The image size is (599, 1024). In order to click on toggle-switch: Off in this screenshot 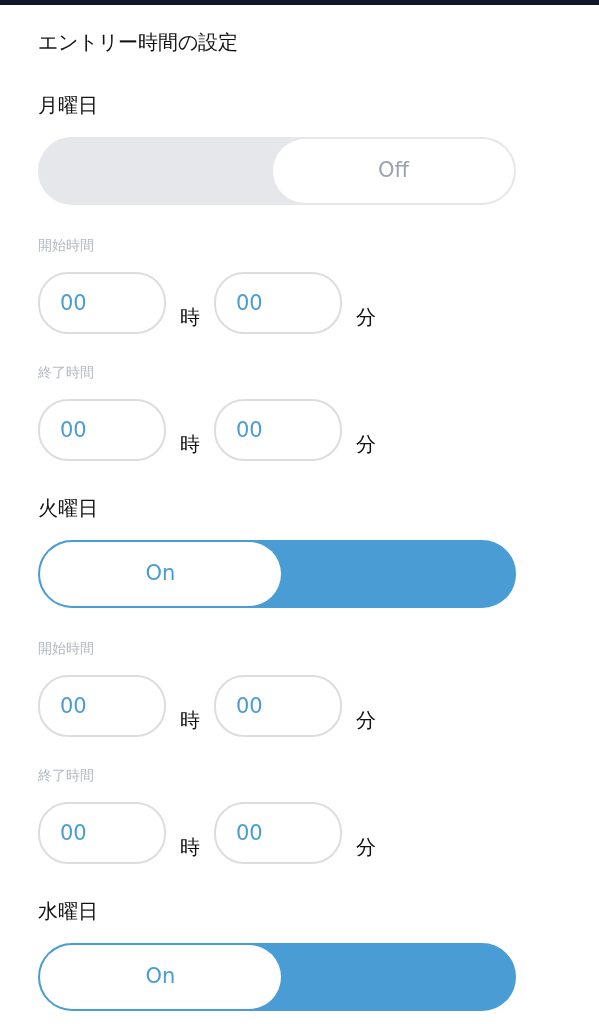, I will do `click(277, 171)`.